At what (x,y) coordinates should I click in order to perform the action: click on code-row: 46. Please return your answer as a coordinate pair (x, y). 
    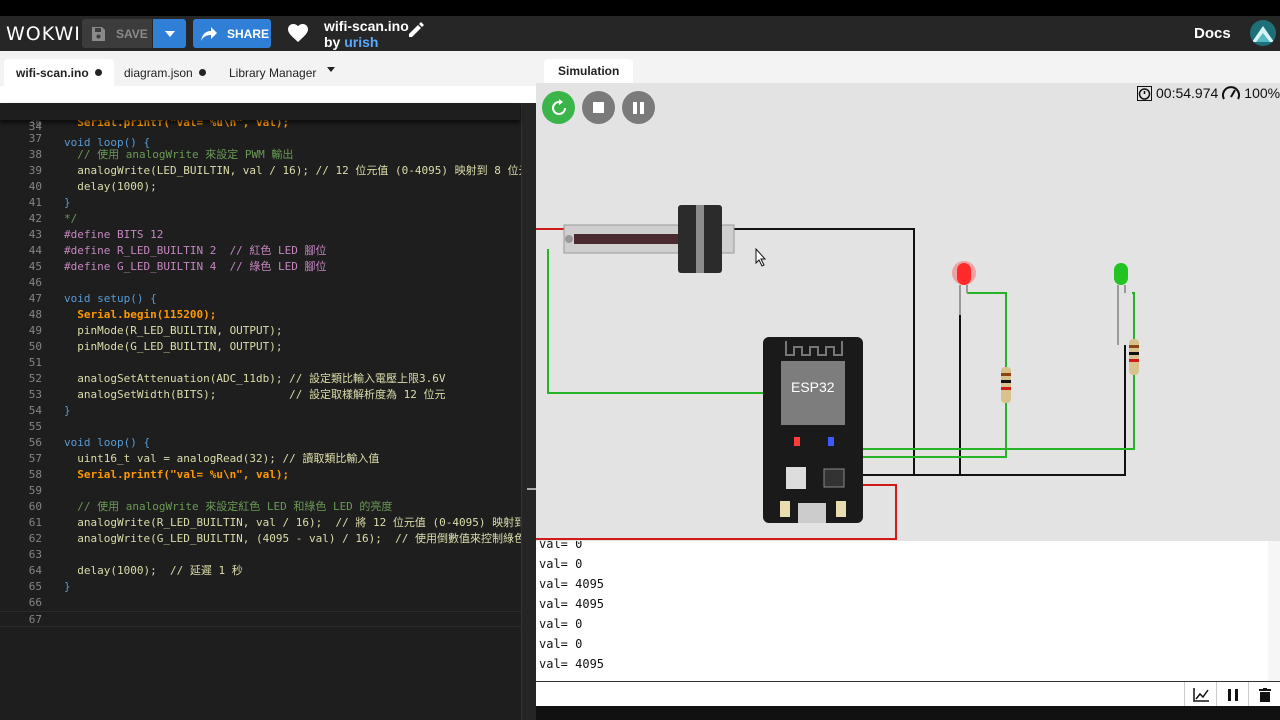
    Looking at the image, I should click on (268, 283).